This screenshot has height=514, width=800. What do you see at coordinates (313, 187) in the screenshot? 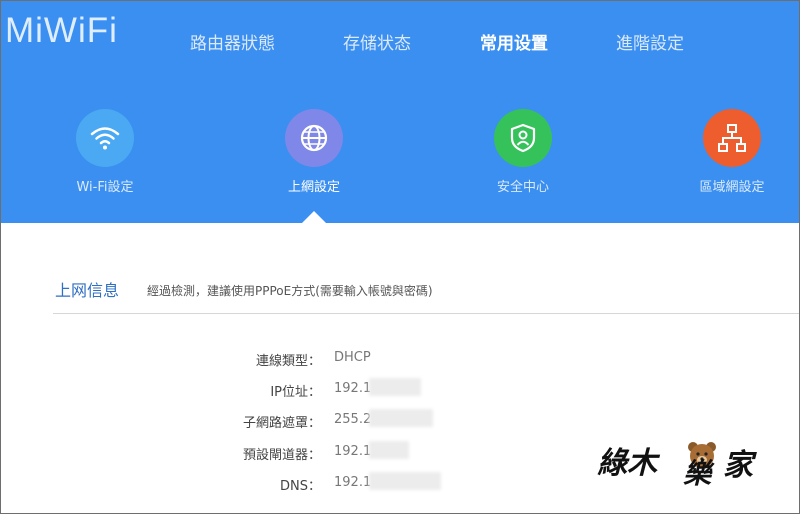
I see `tile-label: 上網設定` at bounding box center [313, 187].